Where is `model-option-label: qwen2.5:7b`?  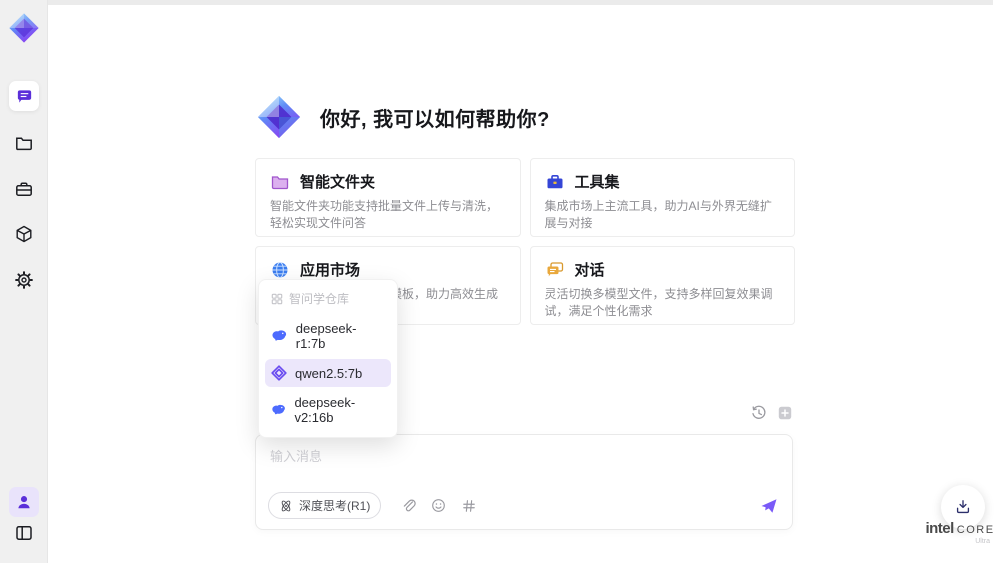 model-option-label: qwen2.5:7b is located at coordinates (329, 373).